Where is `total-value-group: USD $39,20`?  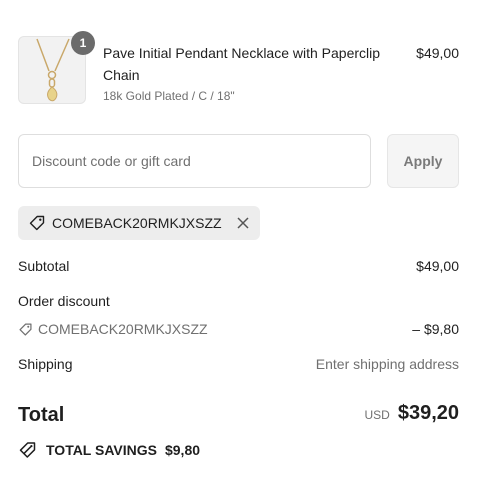 total-value-group: USD $39,20 is located at coordinates (411, 413).